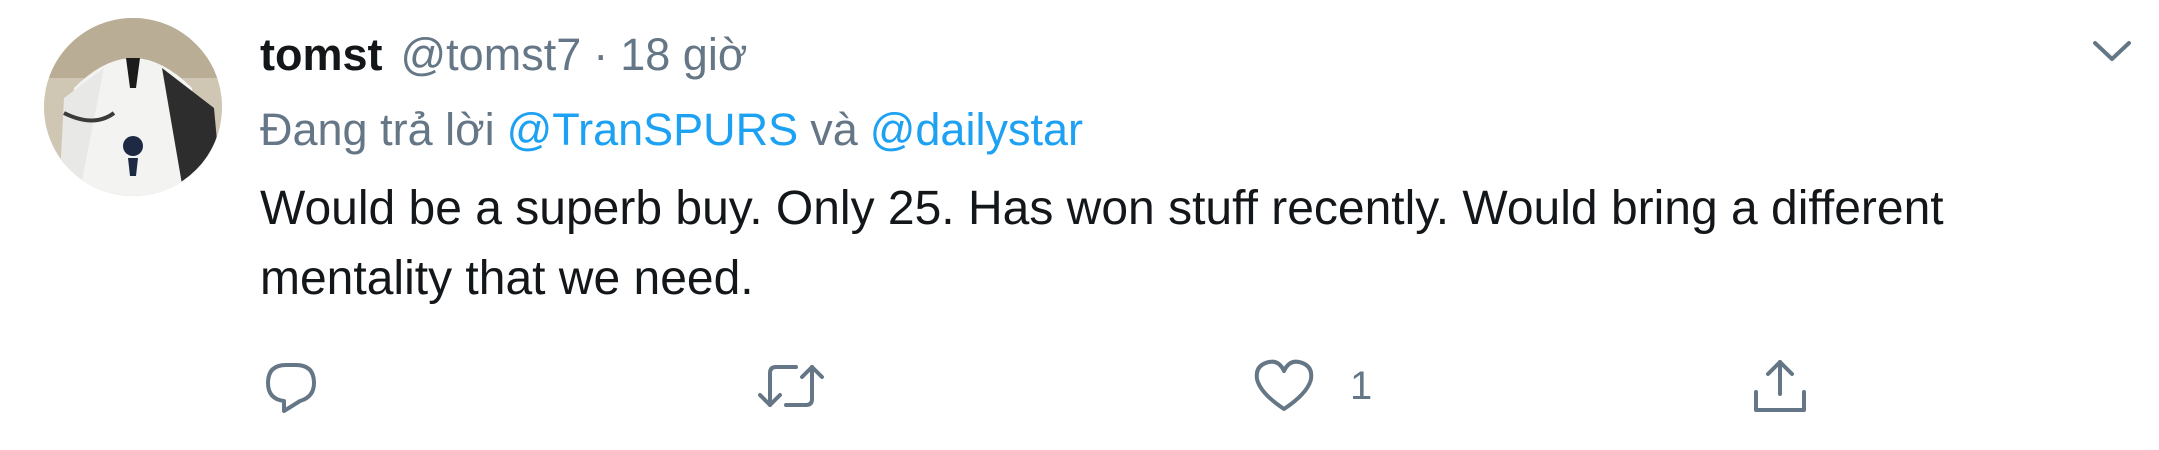 This screenshot has height=450, width=2159. I want to click on like-button: 1, so click(1312, 386).